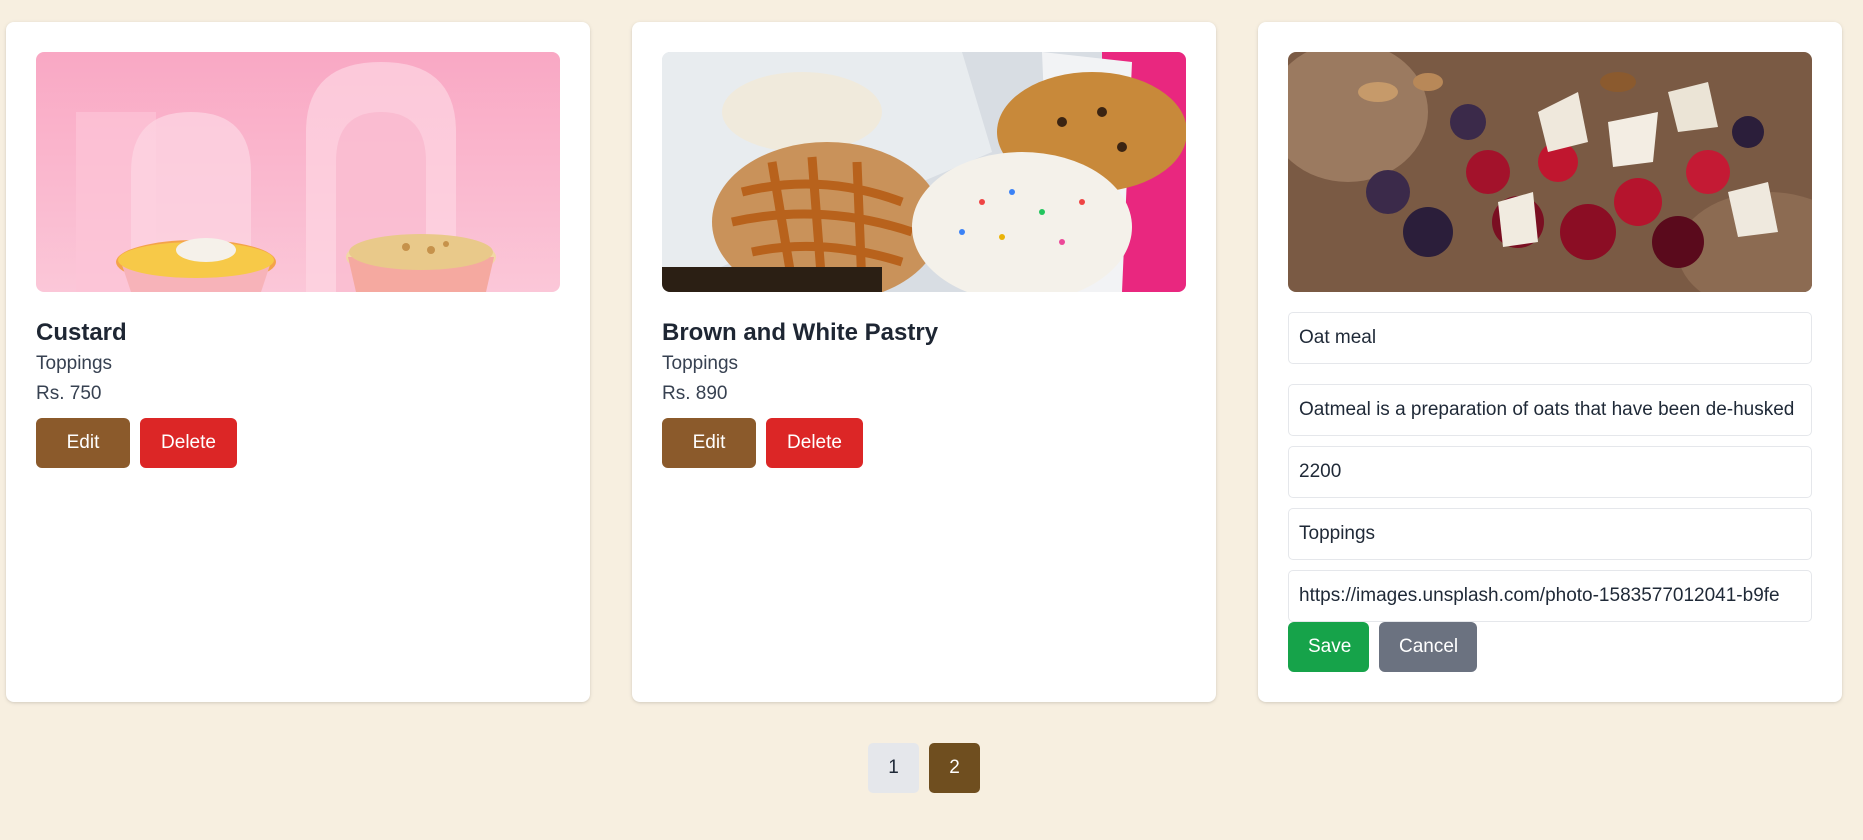  Describe the element at coordinates (1550, 534) in the screenshot. I see `category-field` at that location.